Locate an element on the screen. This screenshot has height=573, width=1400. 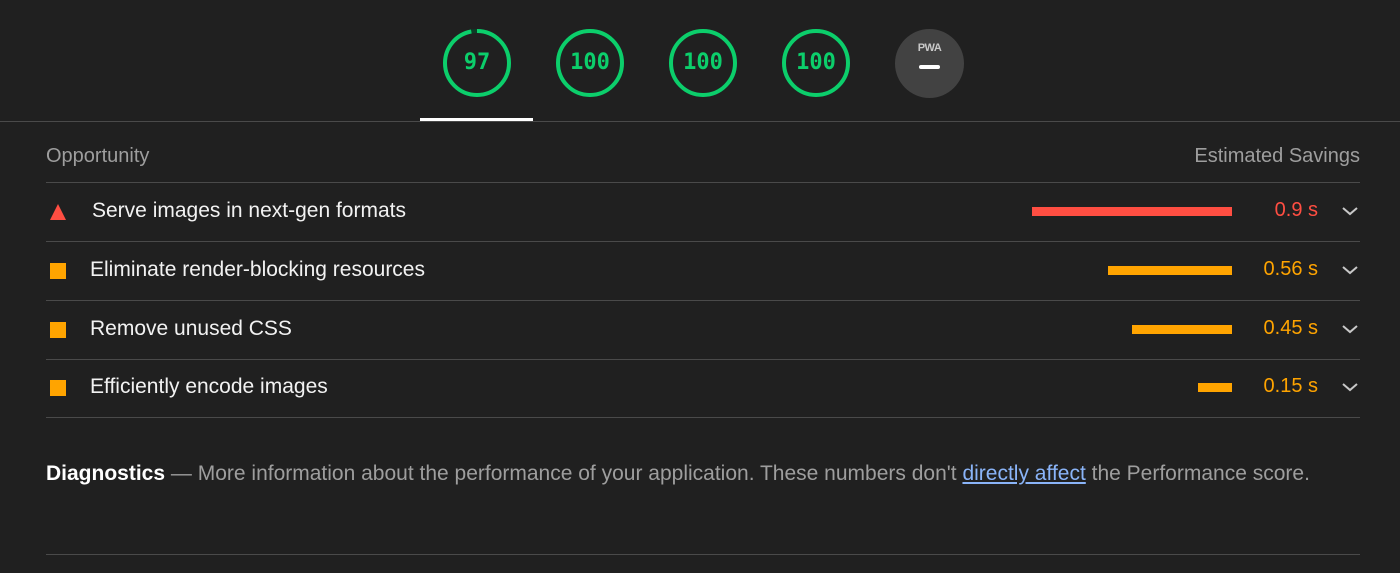
score-gauge-seo: 100 is located at coordinates (816, 63).